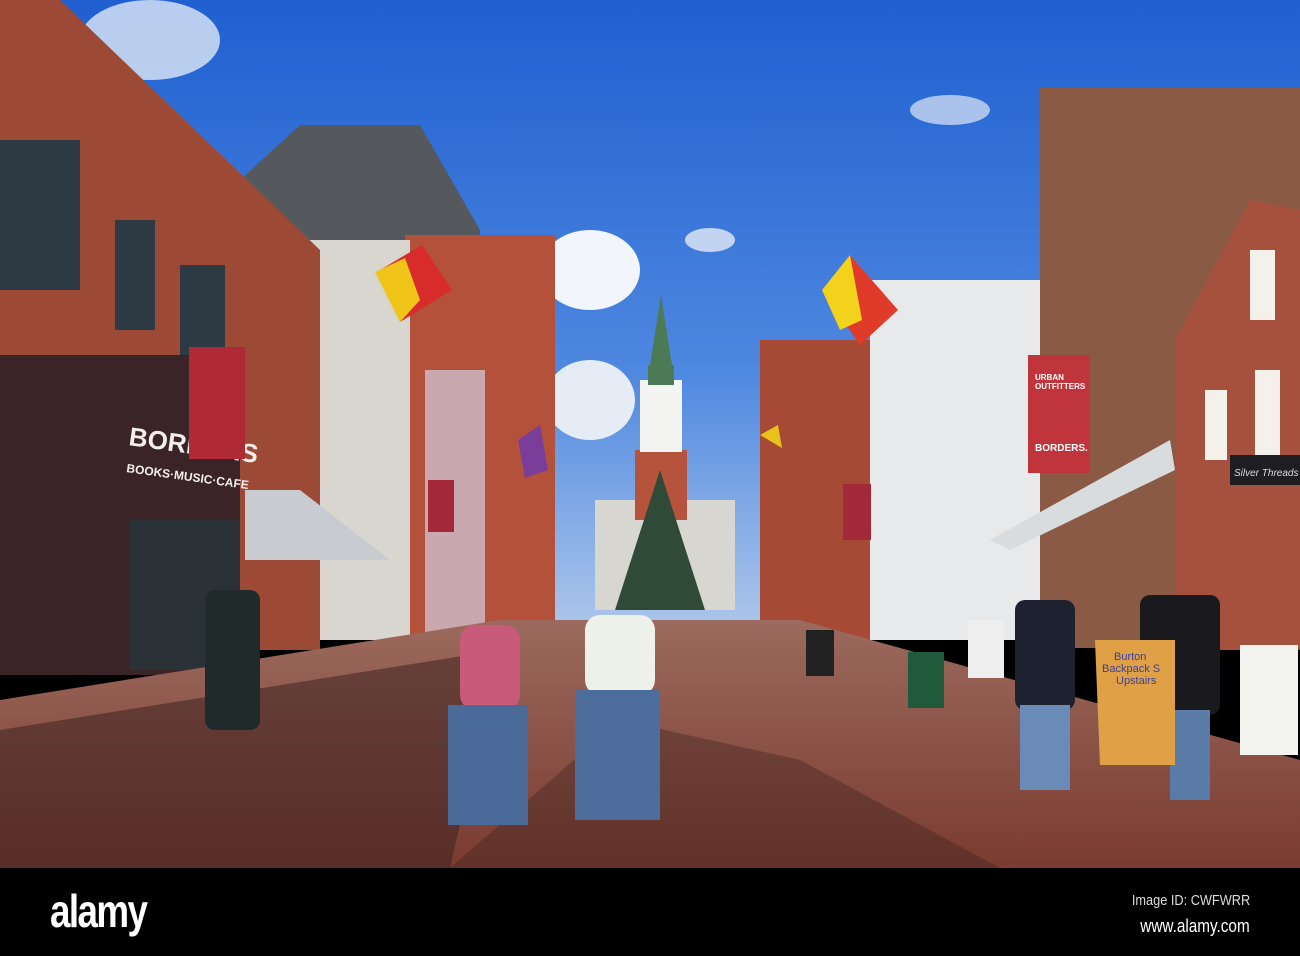 The width and height of the screenshot is (1300, 956). What do you see at coordinates (1131, 669) in the screenshot?
I see `svg-text: Backpack S` at bounding box center [1131, 669].